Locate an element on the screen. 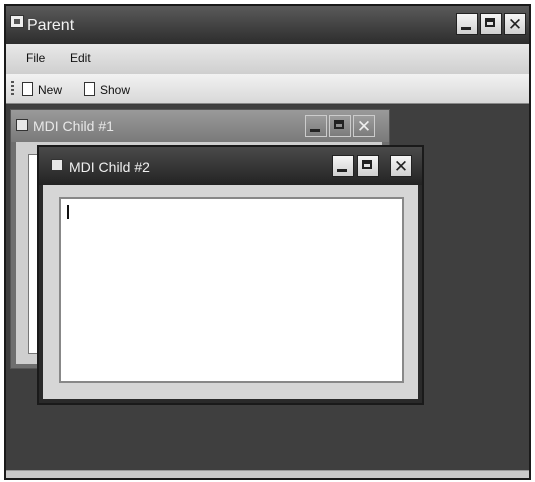 This screenshot has height=482, width=535. child-1-close-icon: ✕ is located at coordinates (364, 126).